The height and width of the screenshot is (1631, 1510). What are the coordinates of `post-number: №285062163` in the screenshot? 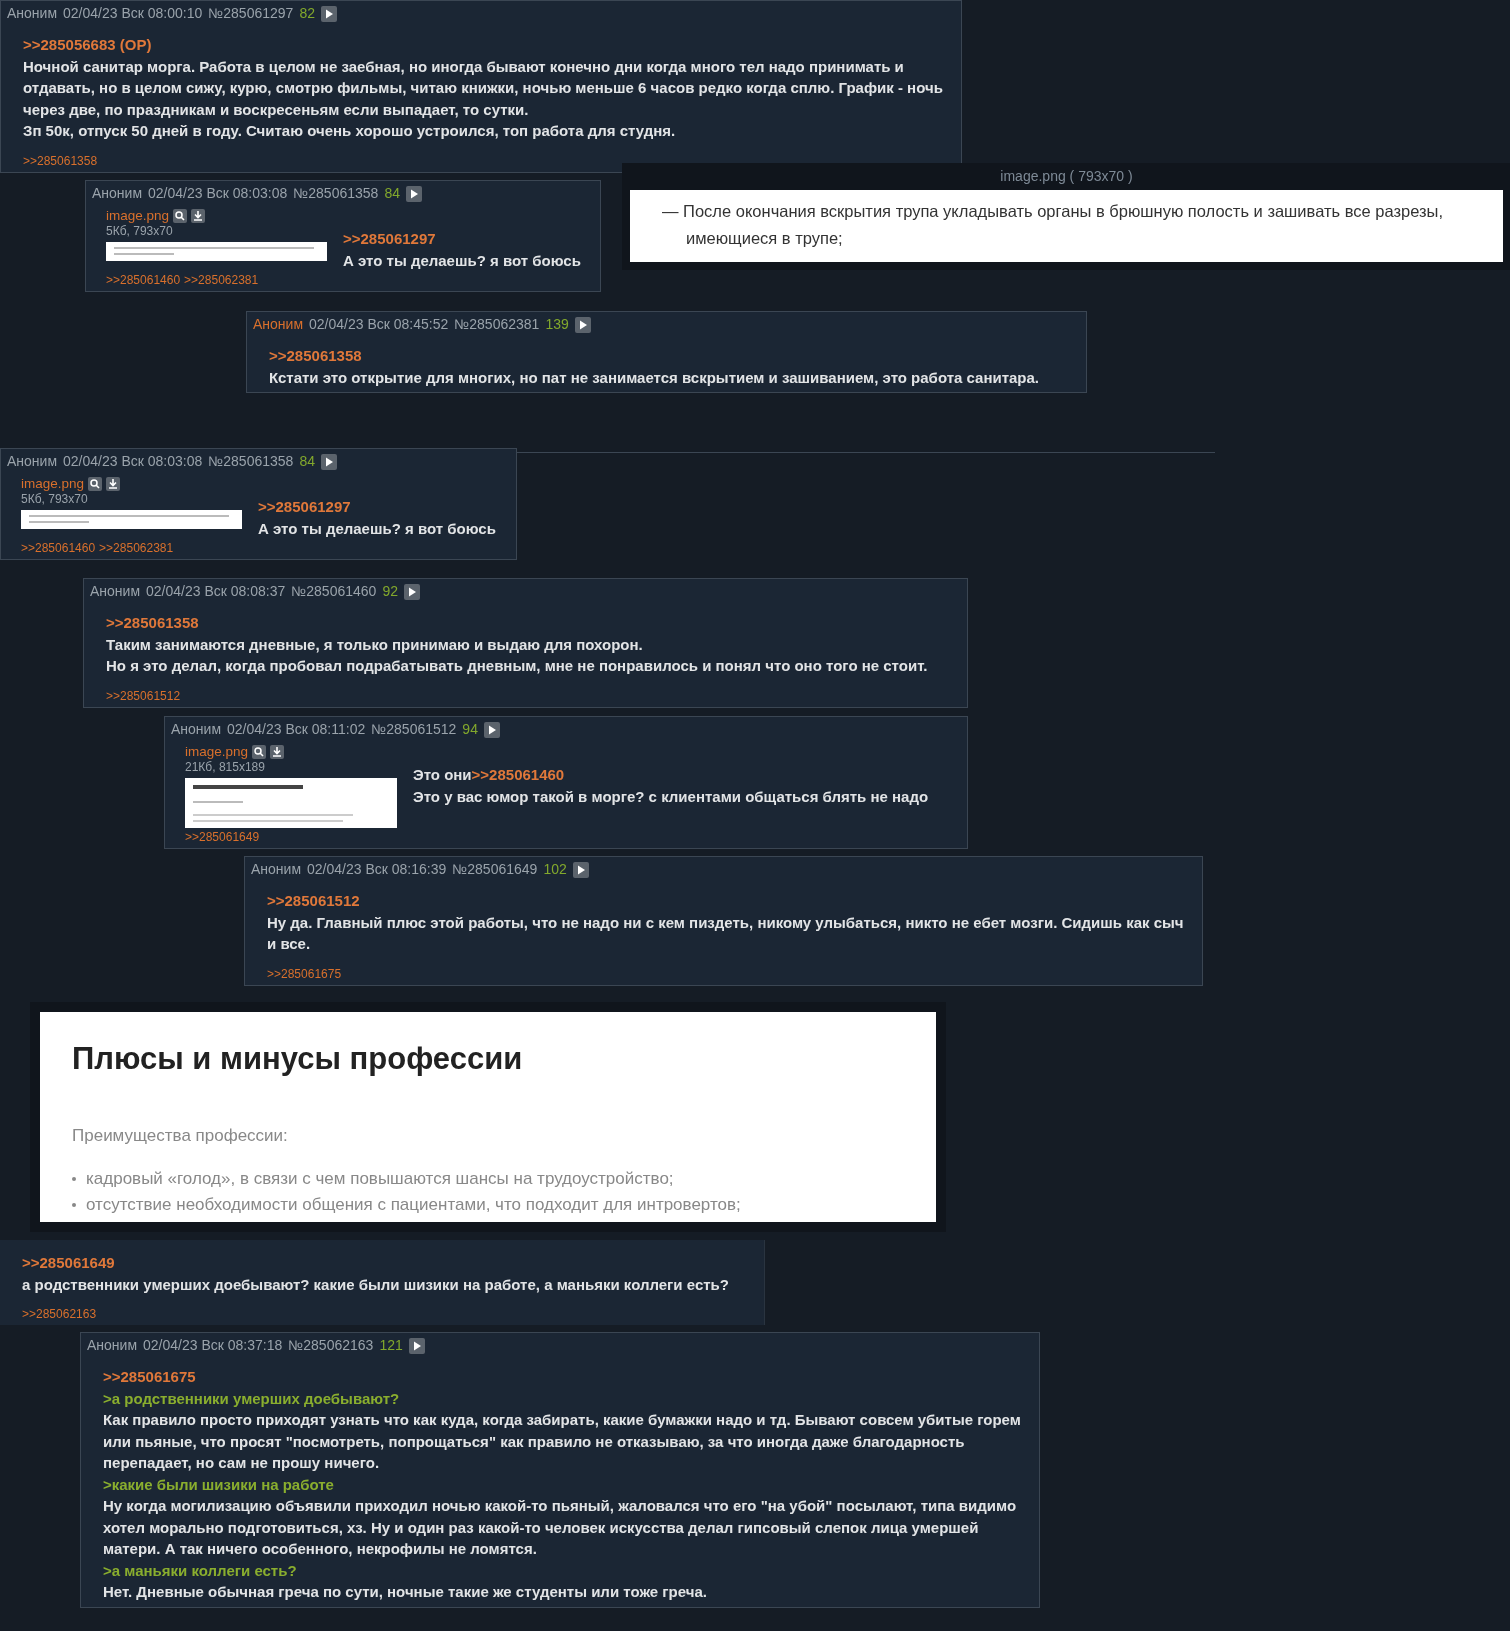 It's located at (331, 1345).